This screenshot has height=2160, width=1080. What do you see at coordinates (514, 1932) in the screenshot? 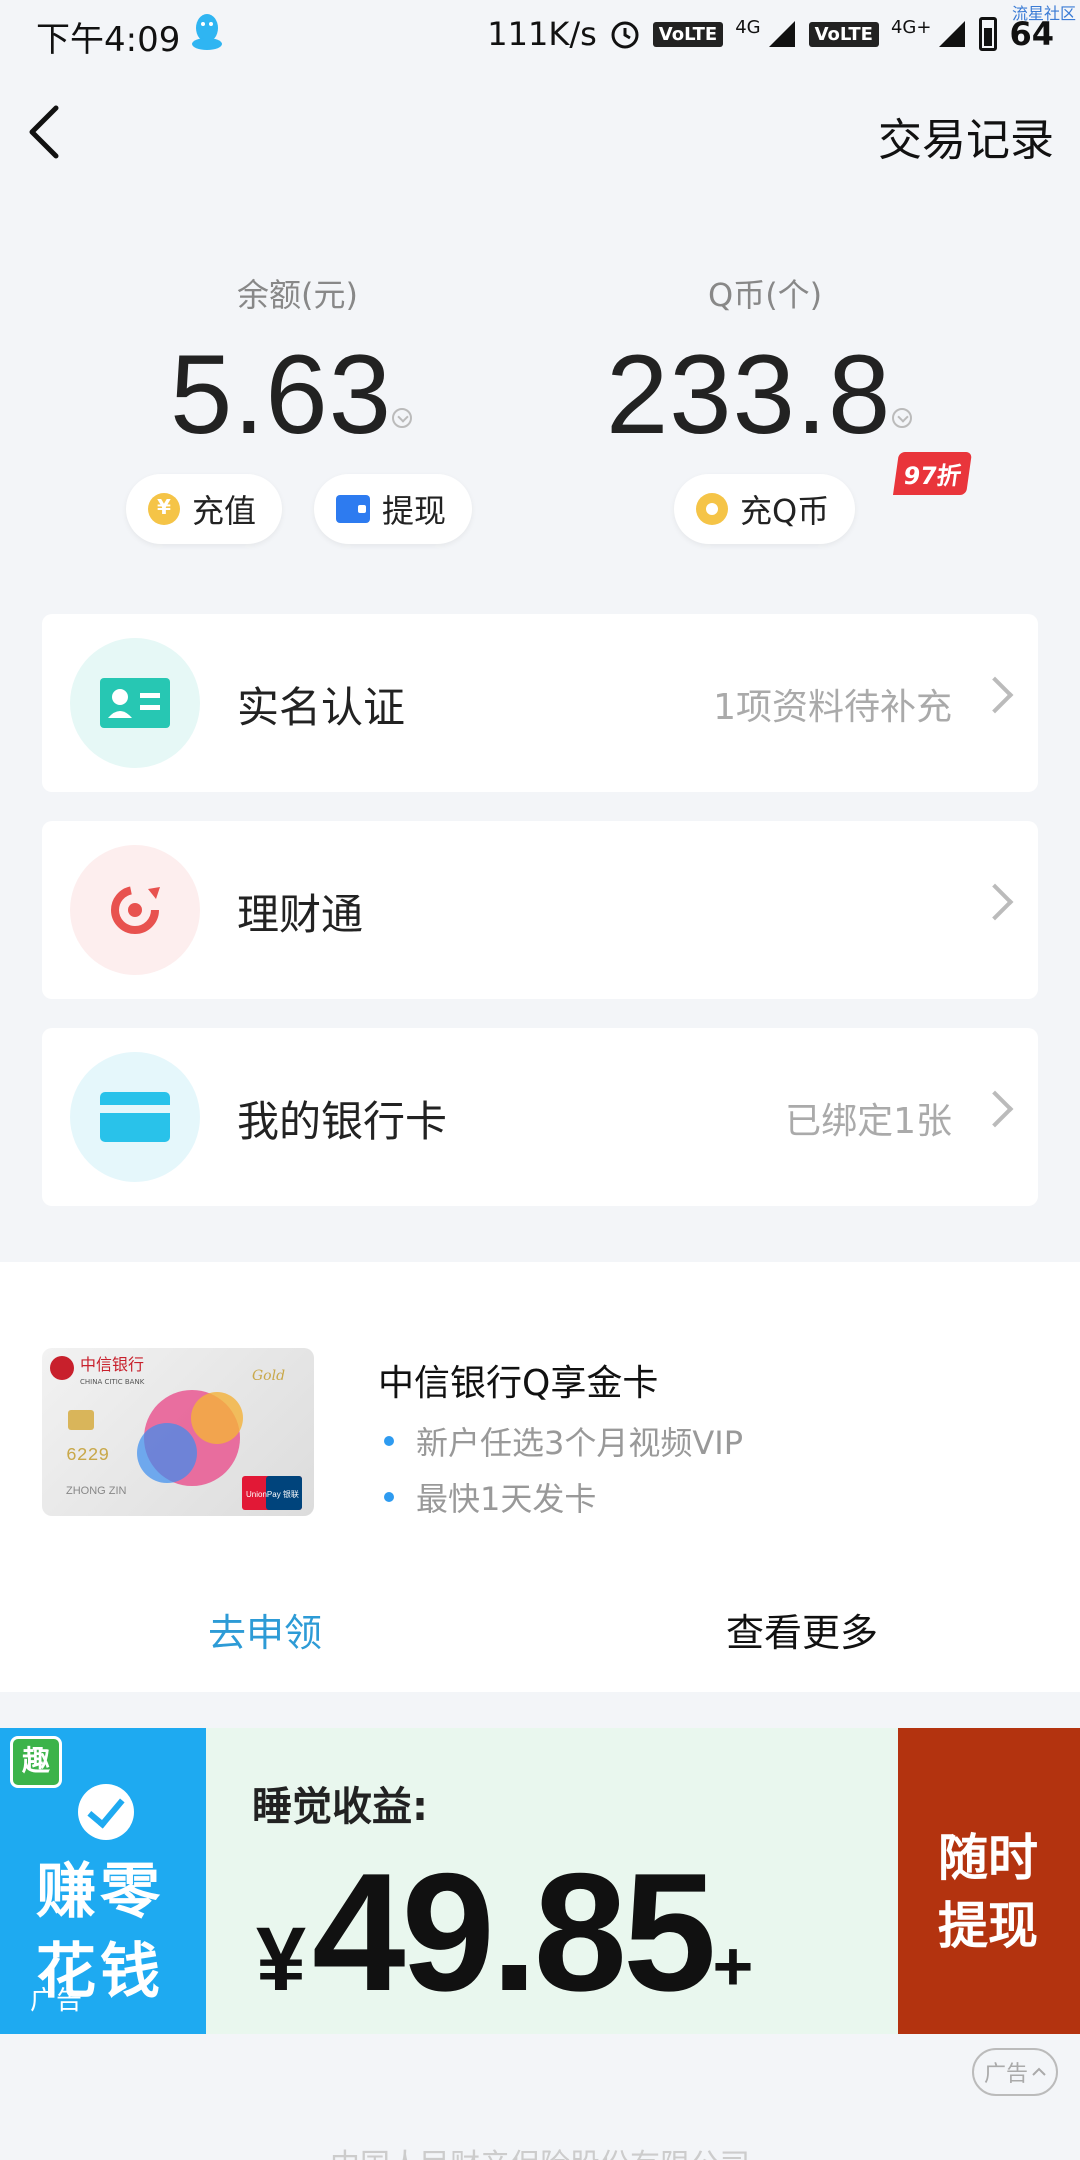
I see `ad-amount-value: 49.85` at bounding box center [514, 1932].